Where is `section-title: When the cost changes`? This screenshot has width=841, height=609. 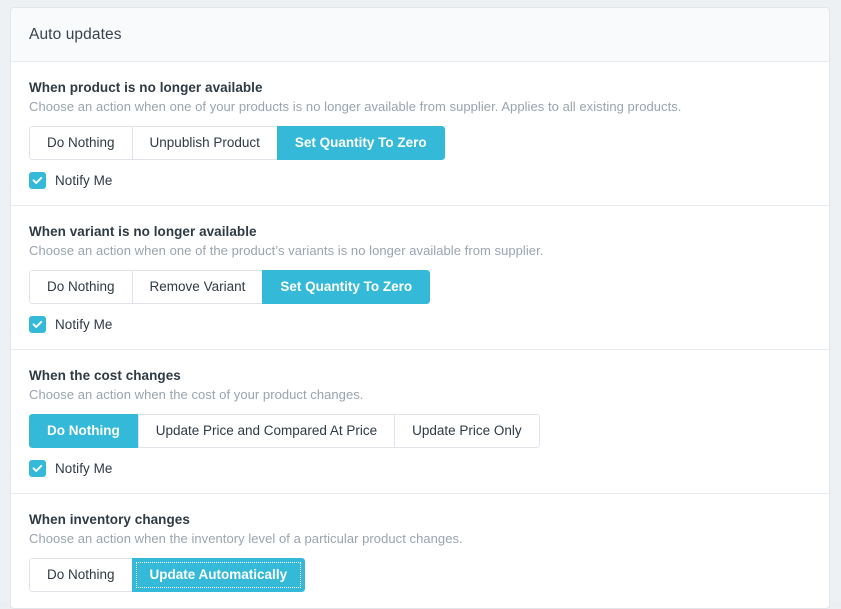 section-title: When the cost changes is located at coordinates (105, 375).